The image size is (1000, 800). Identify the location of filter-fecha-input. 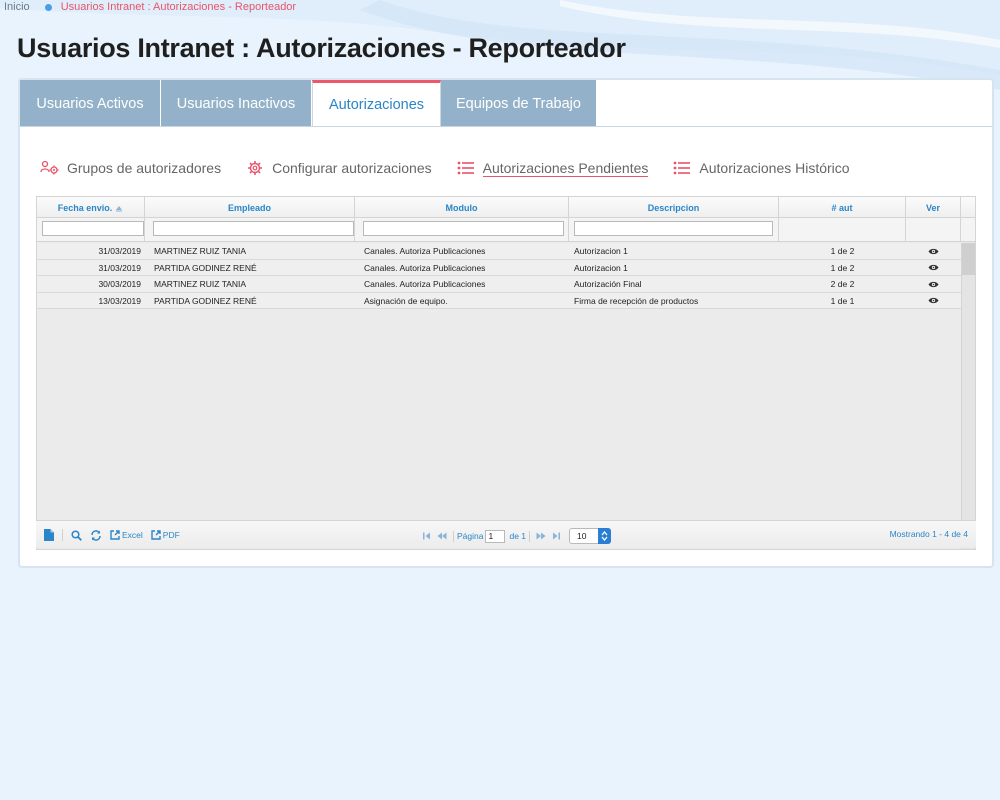
(93, 228).